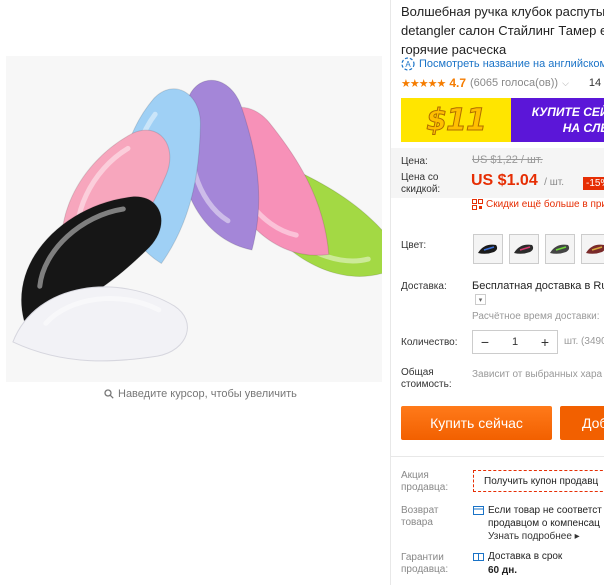  Describe the element at coordinates (560, 120) in the screenshot. I see `promo-text: КУПИТЕ СЕЙЧ НА СЛЕД` at that location.